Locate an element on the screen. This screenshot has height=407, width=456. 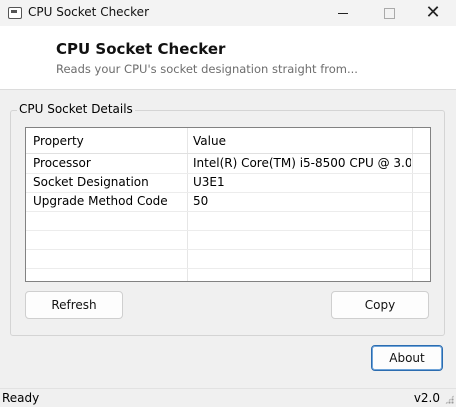
app-window-icon is located at coordinates (15, 13).